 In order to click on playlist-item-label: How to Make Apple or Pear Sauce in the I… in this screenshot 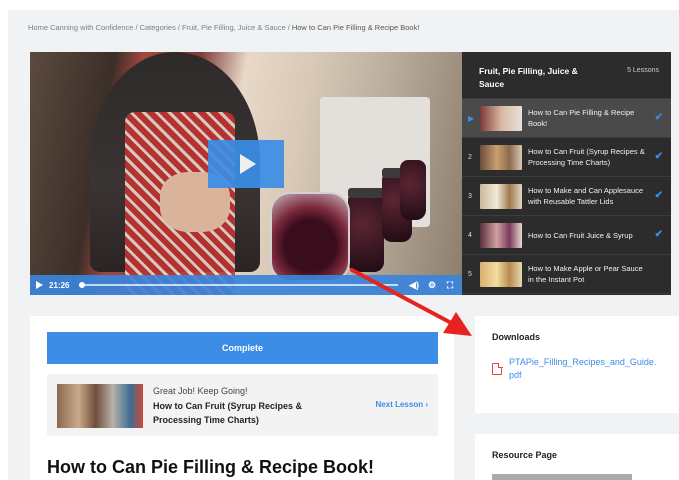, I will do `click(585, 274)`.